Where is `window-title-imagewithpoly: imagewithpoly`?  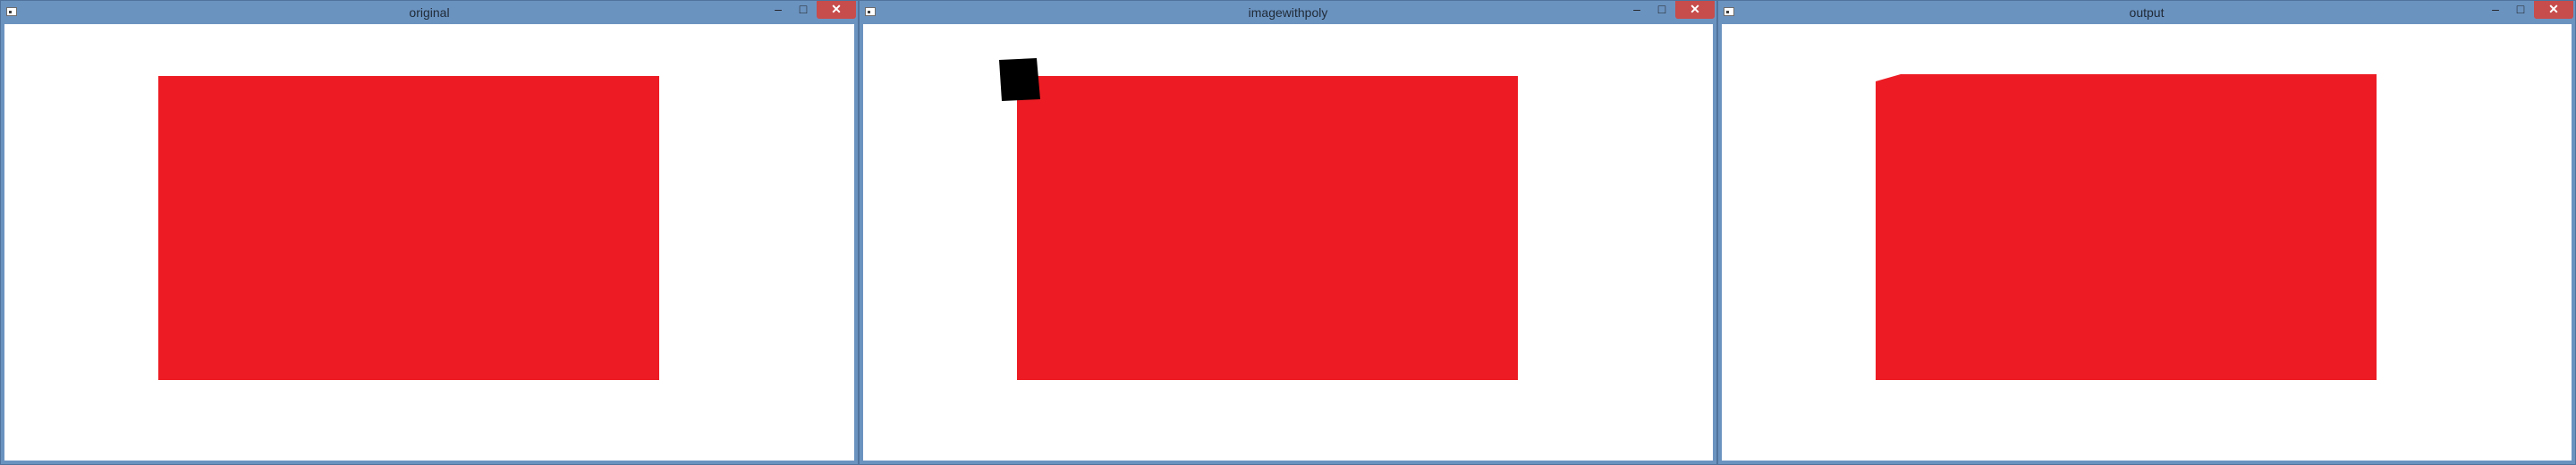 window-title-imagewithpoly: imagewithpoly is located at coordinates (1288, 12).